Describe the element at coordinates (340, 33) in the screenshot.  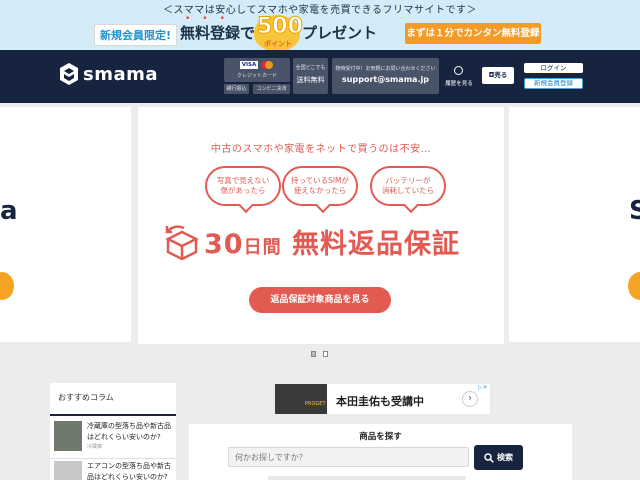
I see `promo-headline-post: プレゼント` at that location.